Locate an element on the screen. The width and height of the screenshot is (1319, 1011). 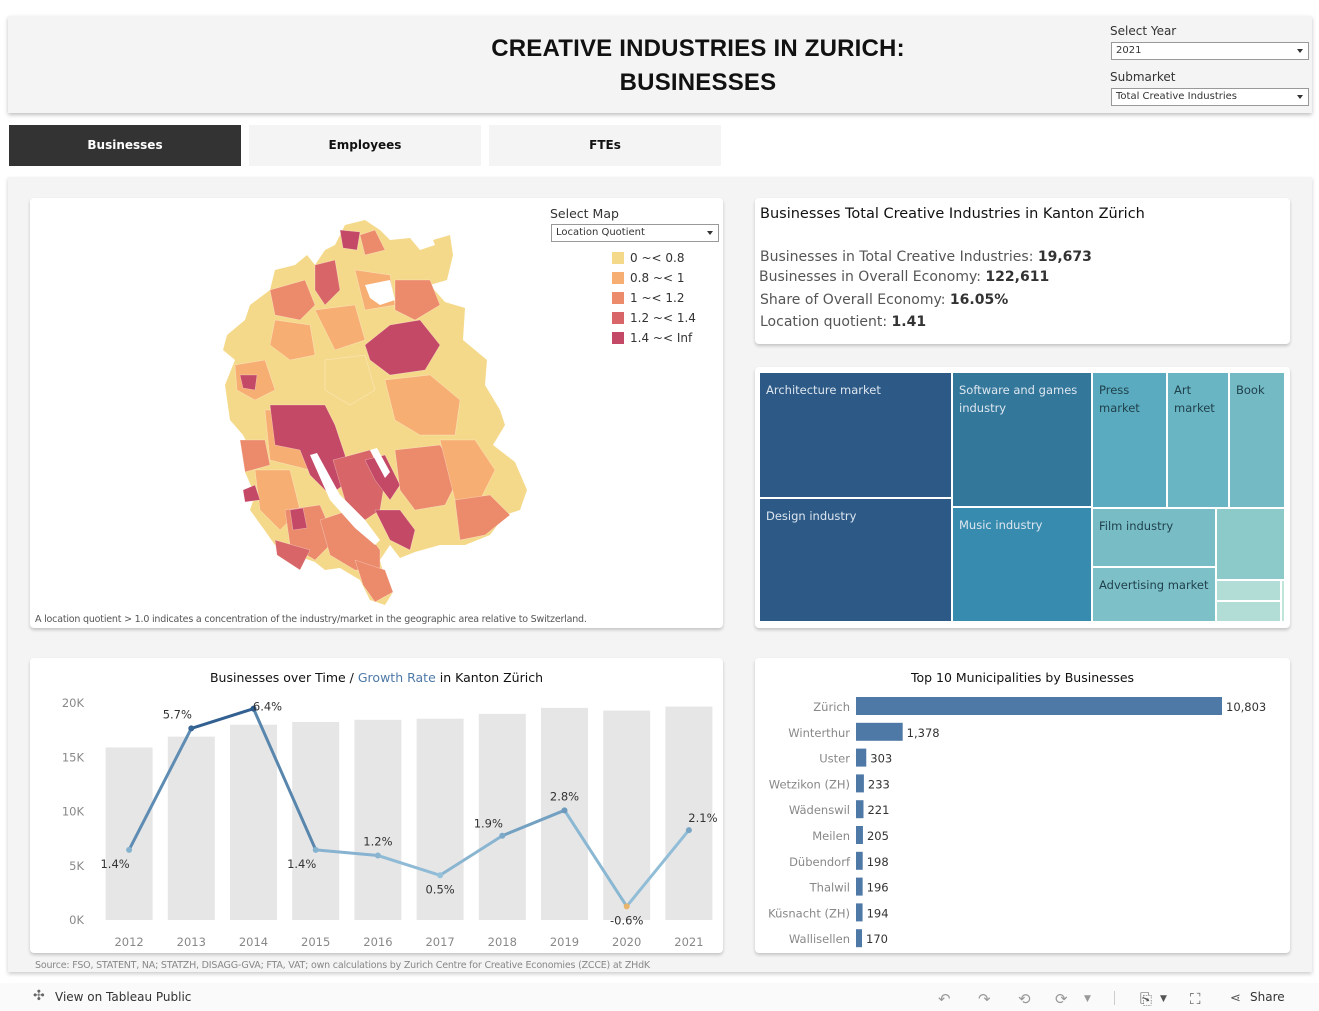
growth-rate-highlight: Growth Rate is located at coordinates (396, 677).